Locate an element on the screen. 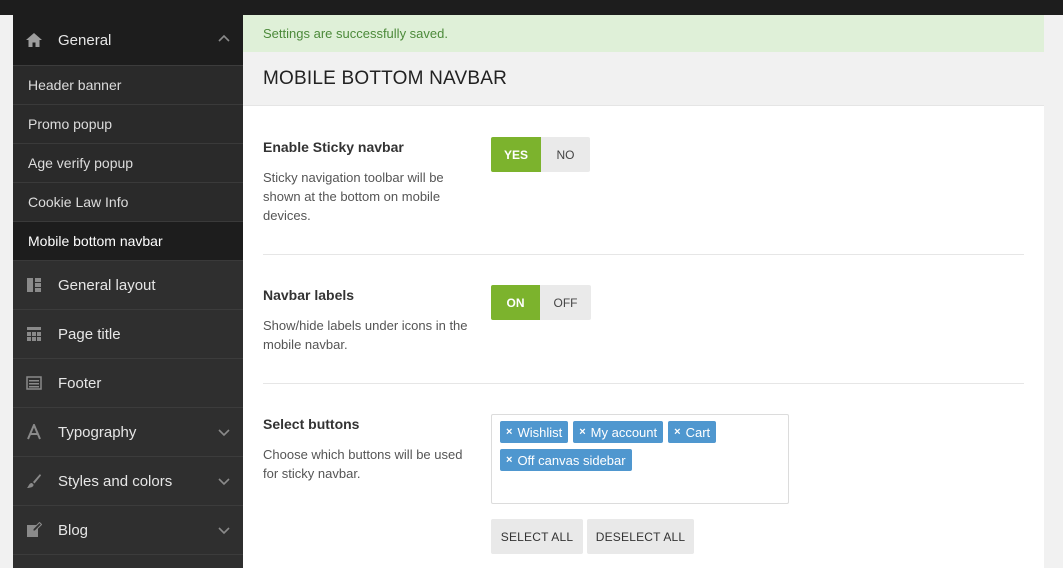 This screenshot has width=1063, height=568. tag-off-canvas-sidebar: × Off canvas sidebar is located at coordinates (566, 460).